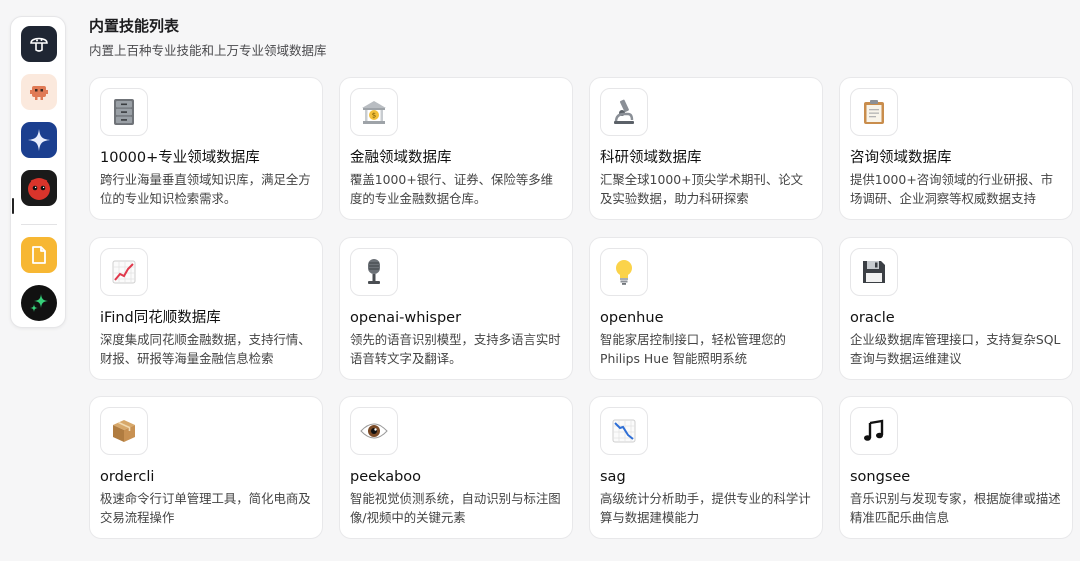 The image size is (1080, 561). Describe the element at coordinates (455, 349) in the screenshot. I see `skill-description: 领先的语音识别模型，支持多语言实时语音转文字及翻译。` at that location.